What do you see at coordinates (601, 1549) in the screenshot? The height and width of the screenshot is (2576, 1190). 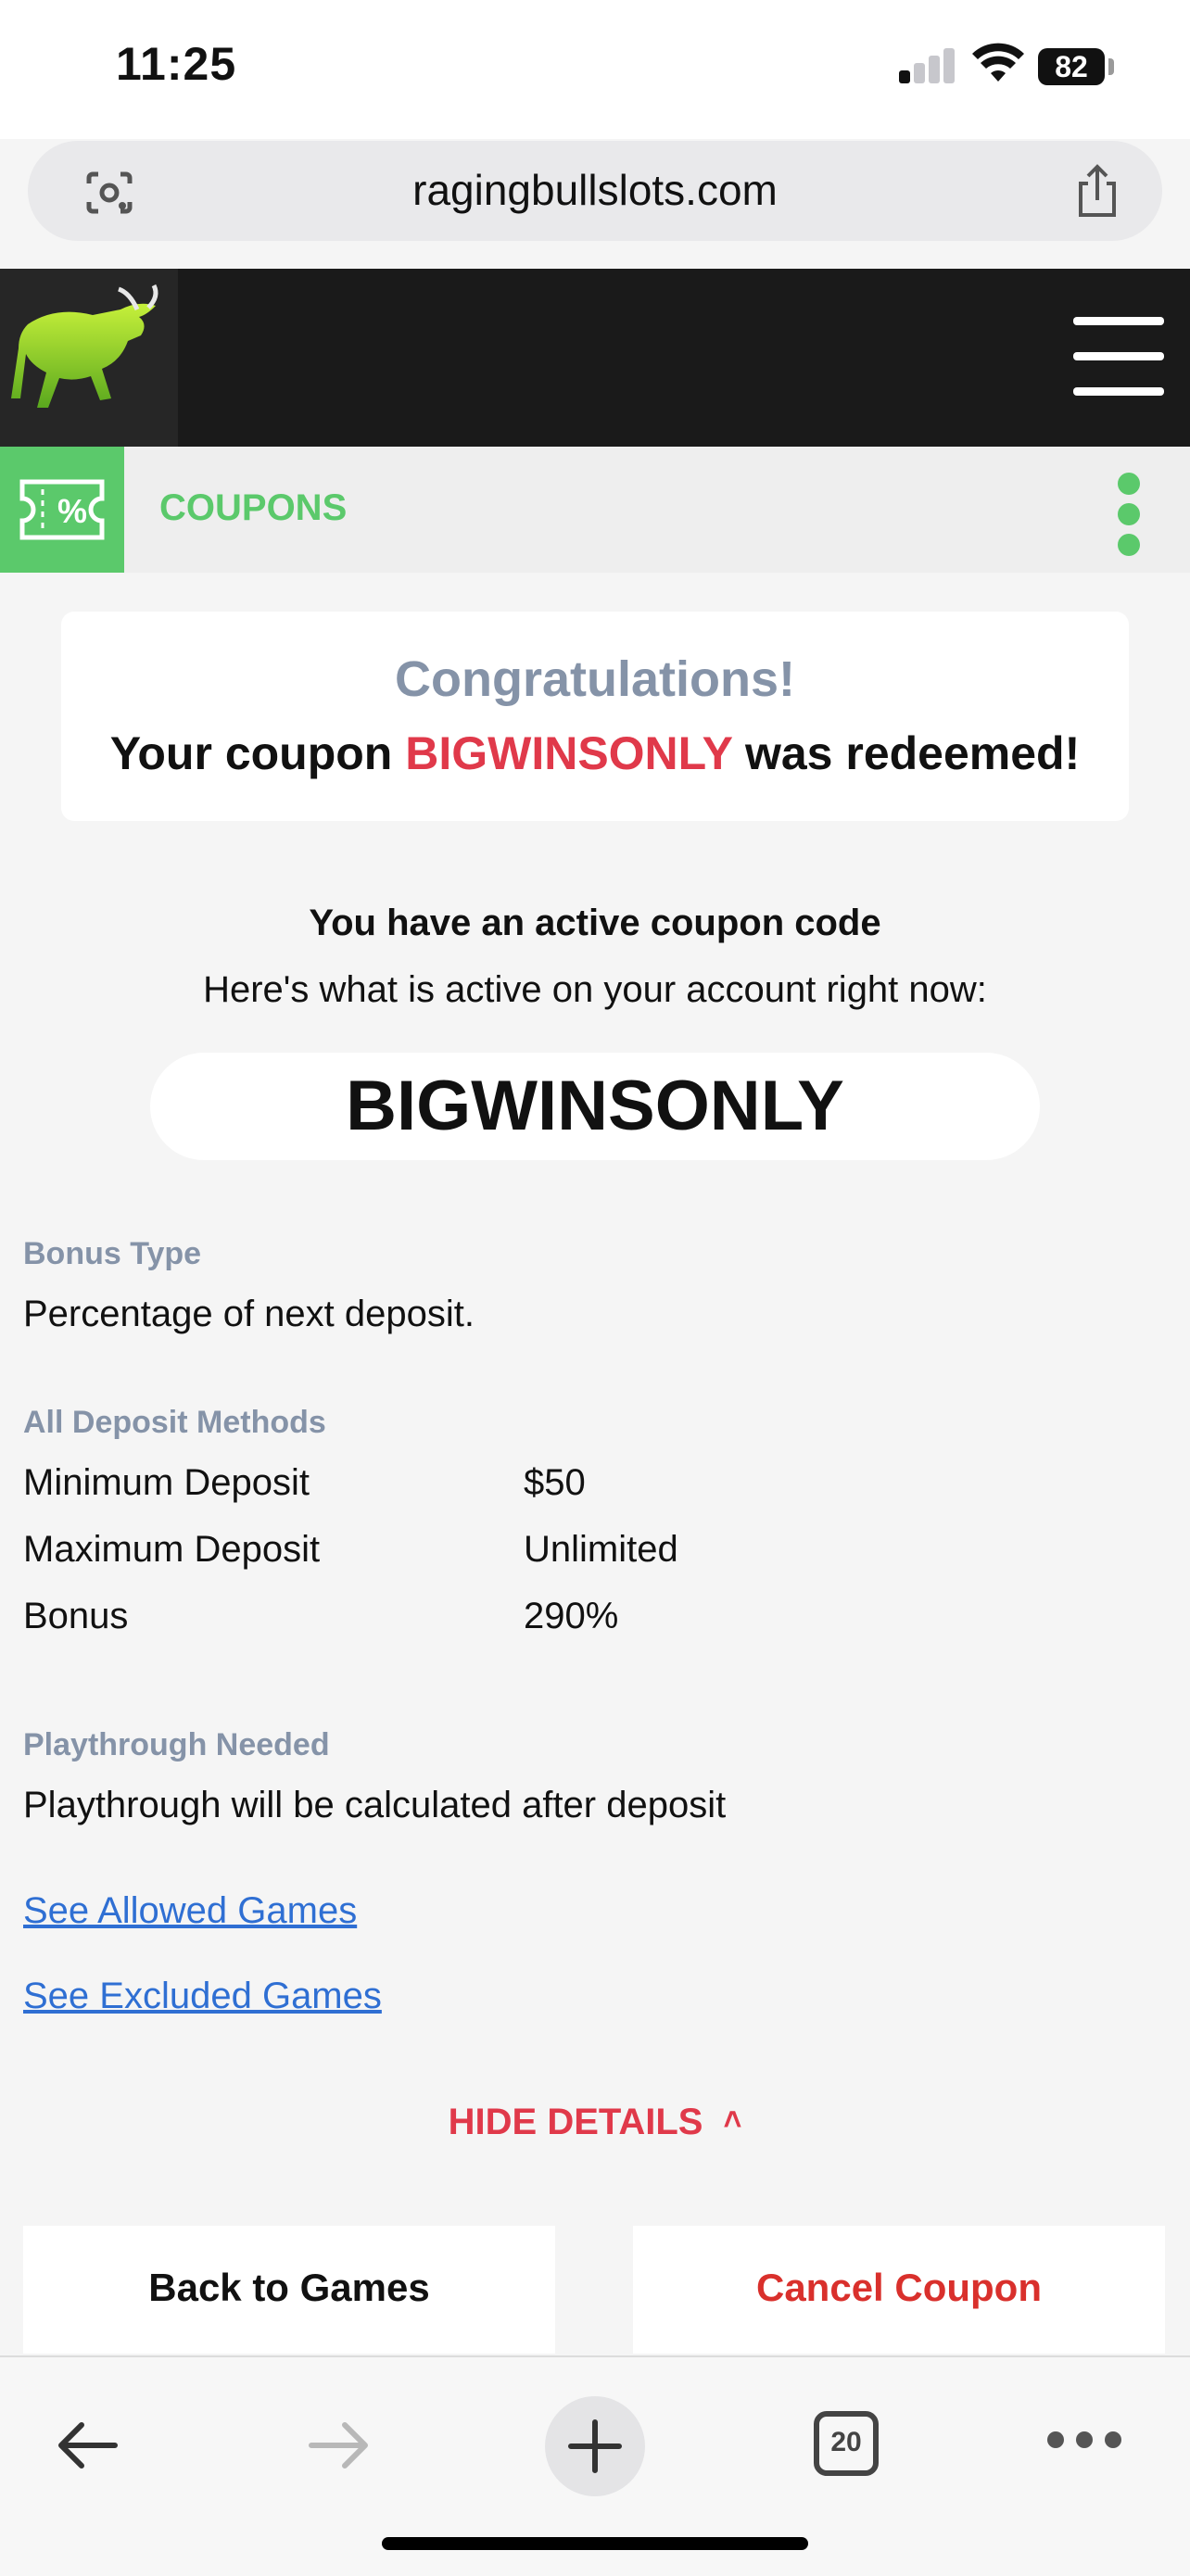 I see `max-deposit-value: Unlimited` at bounding box center [601, 1549].